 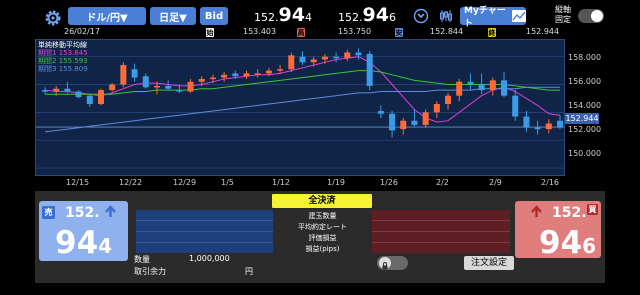 I want to click on lock-toggle, so click(x=392, y=263).